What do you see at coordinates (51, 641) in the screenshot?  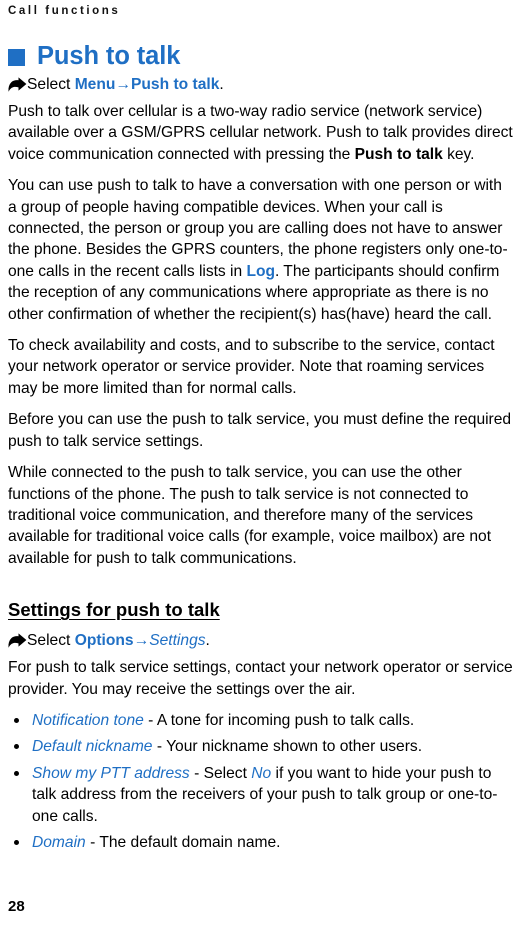 I see `select-options-prefix: Select` at bounding box center [51, 641].